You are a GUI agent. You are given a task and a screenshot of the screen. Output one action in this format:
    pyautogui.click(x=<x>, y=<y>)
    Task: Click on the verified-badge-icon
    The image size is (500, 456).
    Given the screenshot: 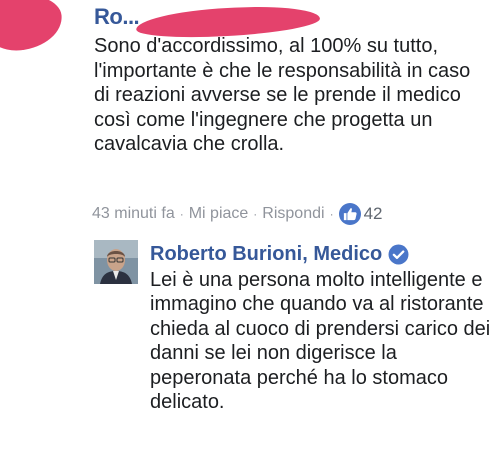 What is the action you would take?
    pyautogui.click(x=398, y=254)
    